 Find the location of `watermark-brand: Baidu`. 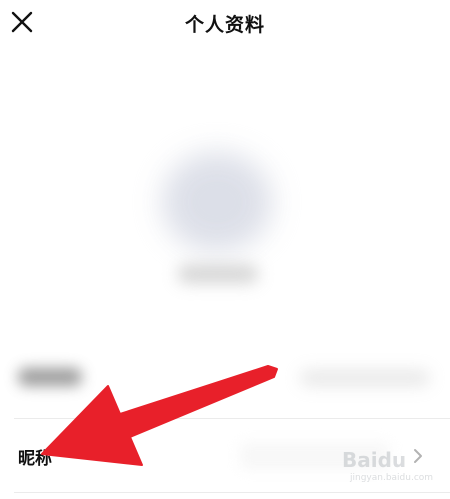

watermark-brand: Baidu is located at coordinates (374, 460).